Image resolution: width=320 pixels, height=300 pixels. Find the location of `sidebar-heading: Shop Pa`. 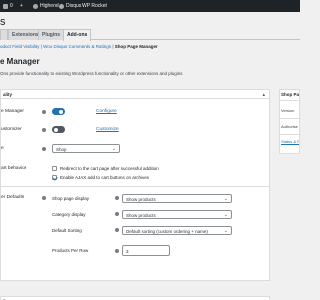

sidebar-heading: Shop Pa is located at coordinates (290, 94).